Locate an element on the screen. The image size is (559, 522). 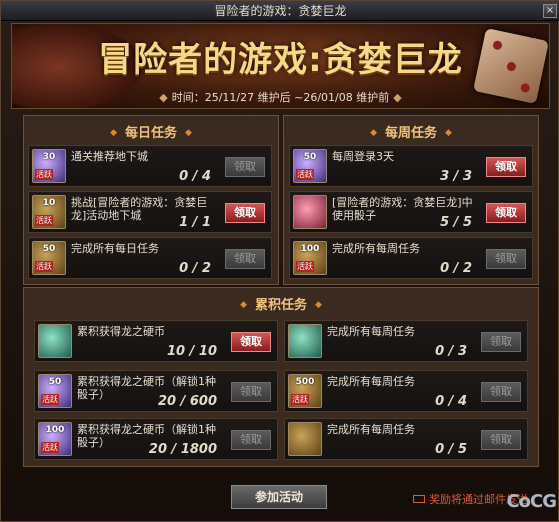
activity-points-icon: 500 活跃 is located at coordinates (305, 391).